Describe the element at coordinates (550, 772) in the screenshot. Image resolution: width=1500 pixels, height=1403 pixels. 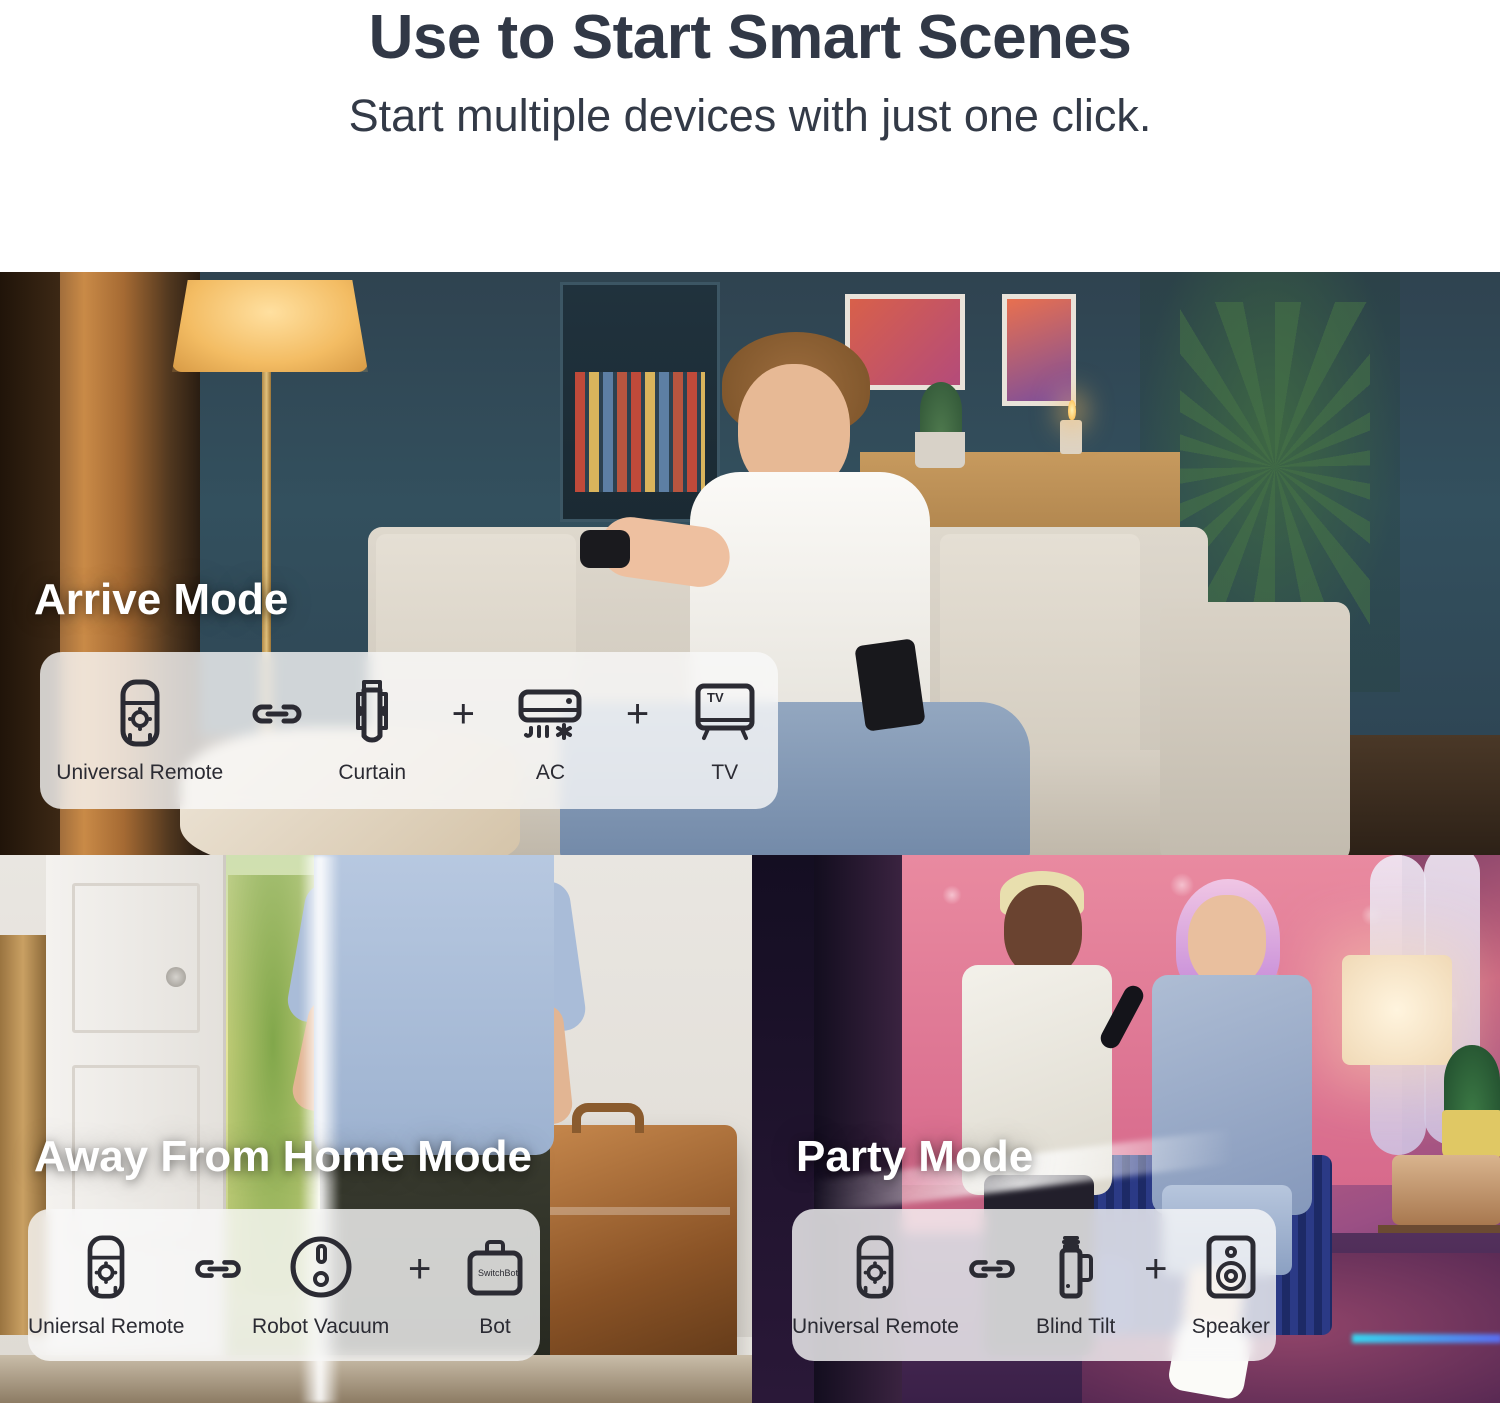
I see `device-label: AC` at that location.